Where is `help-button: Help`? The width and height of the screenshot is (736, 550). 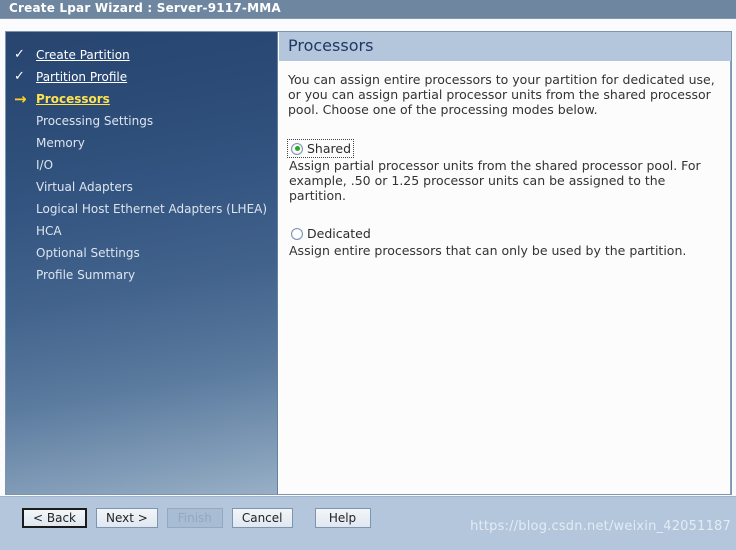 help-button: Help is located at coordinates (342, 518).